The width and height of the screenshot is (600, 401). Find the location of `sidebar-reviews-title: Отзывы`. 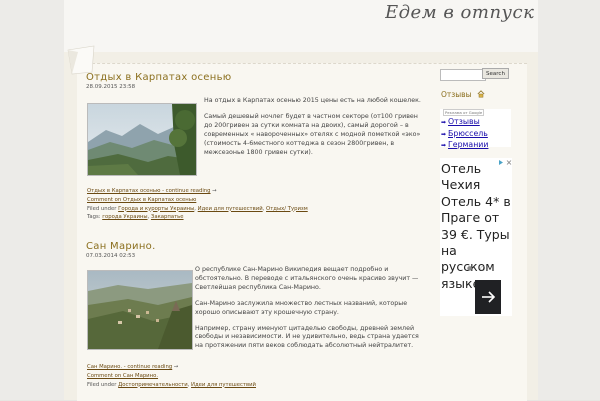

sidebar-reviews-title: Отзывы is located at coordinates (463, 94).